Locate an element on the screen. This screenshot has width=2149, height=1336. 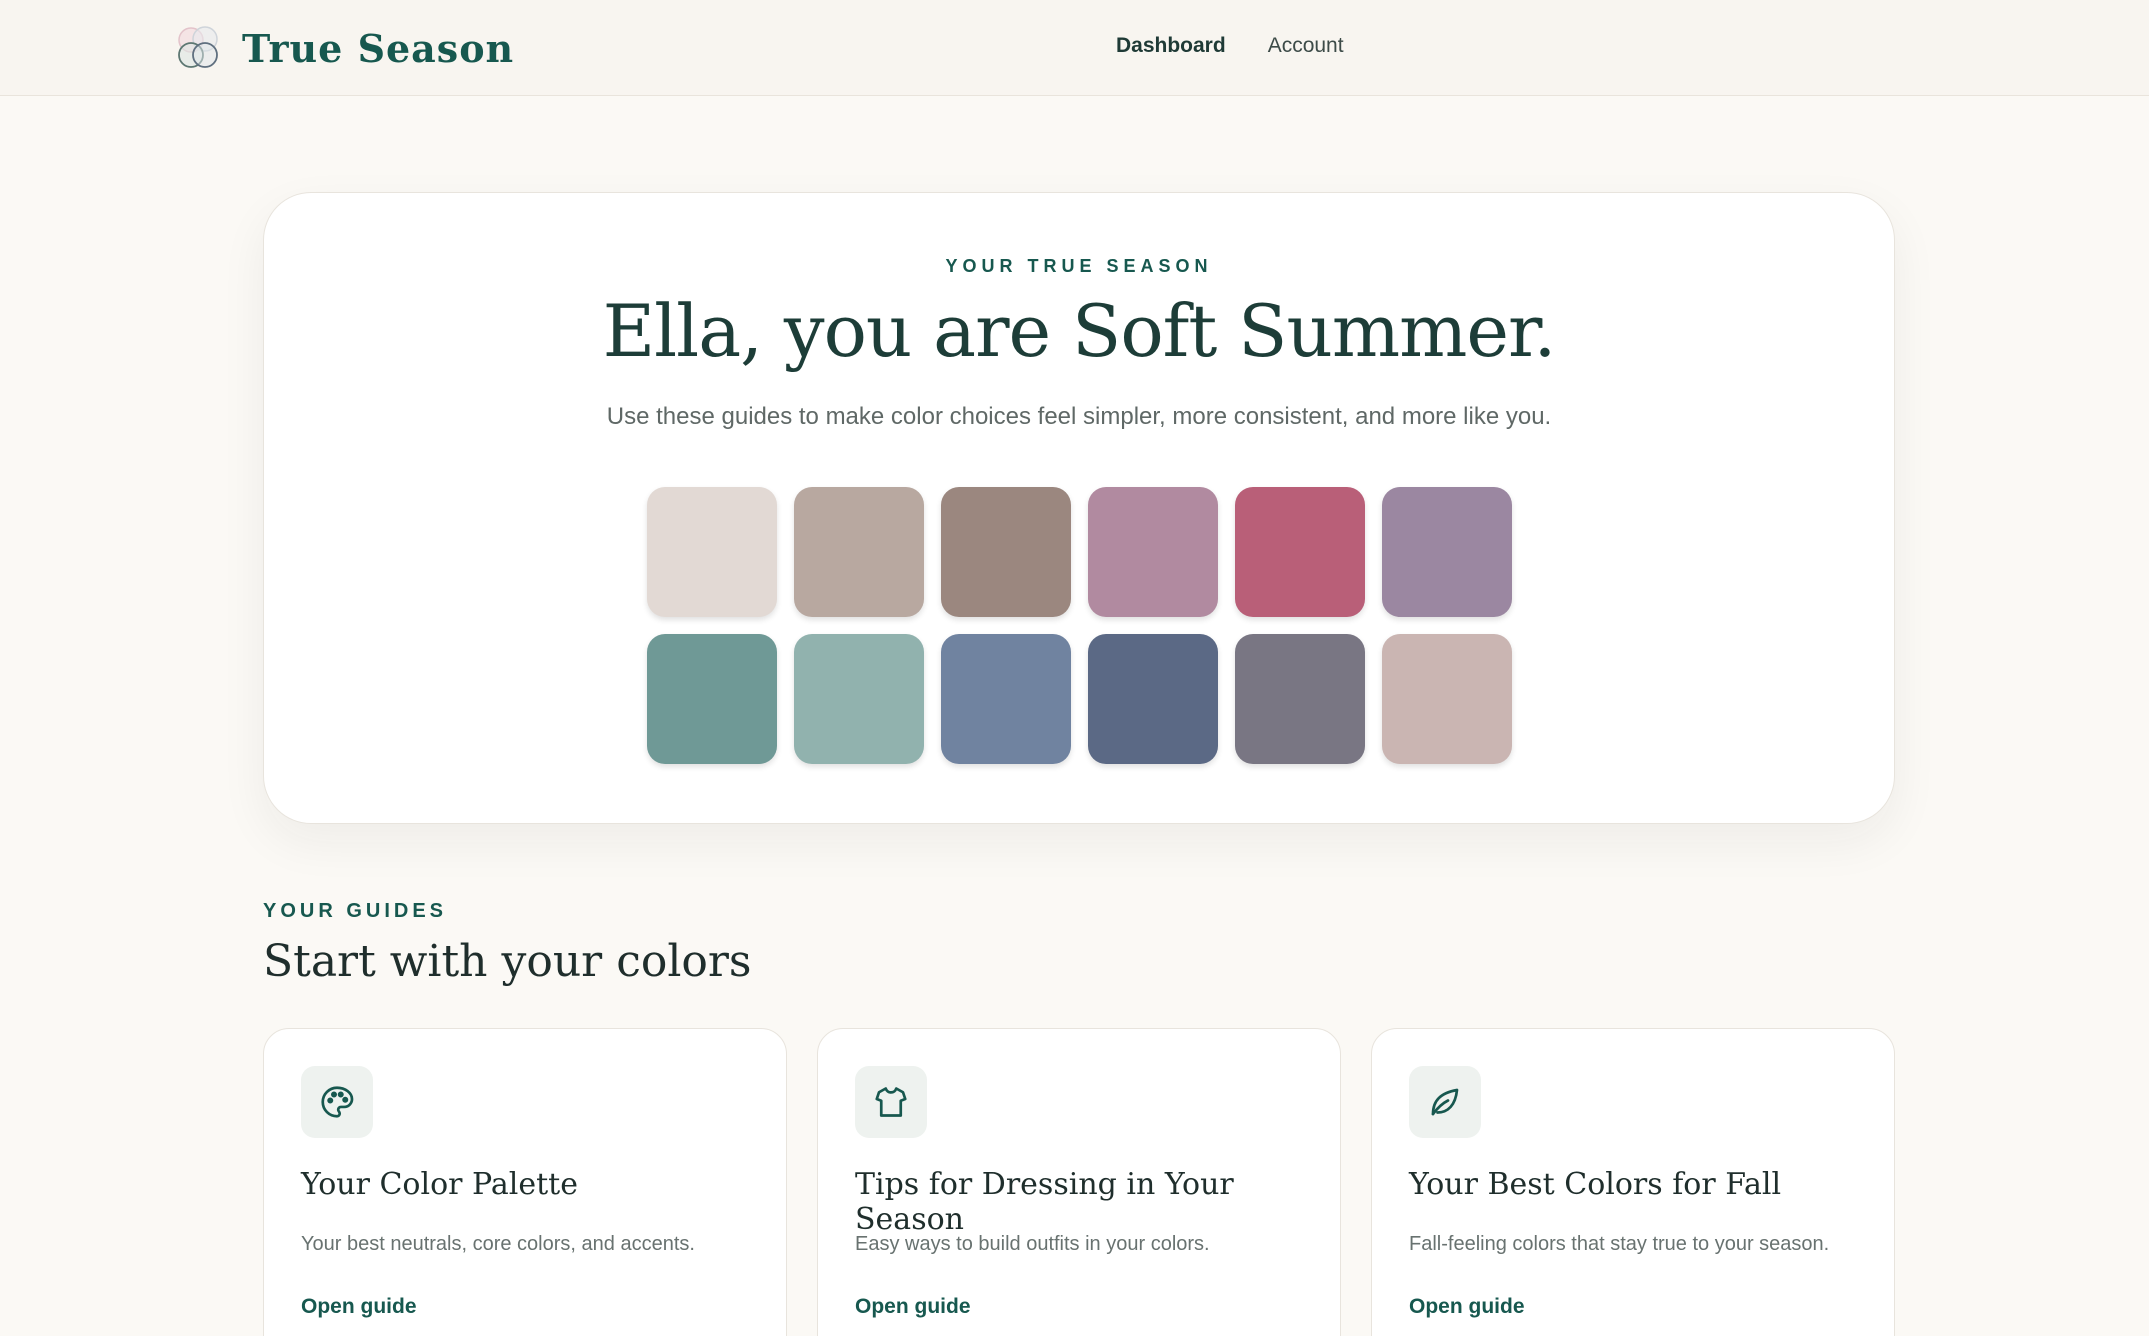
guides-title: Start with your colors is located at coordinates (507, 961).